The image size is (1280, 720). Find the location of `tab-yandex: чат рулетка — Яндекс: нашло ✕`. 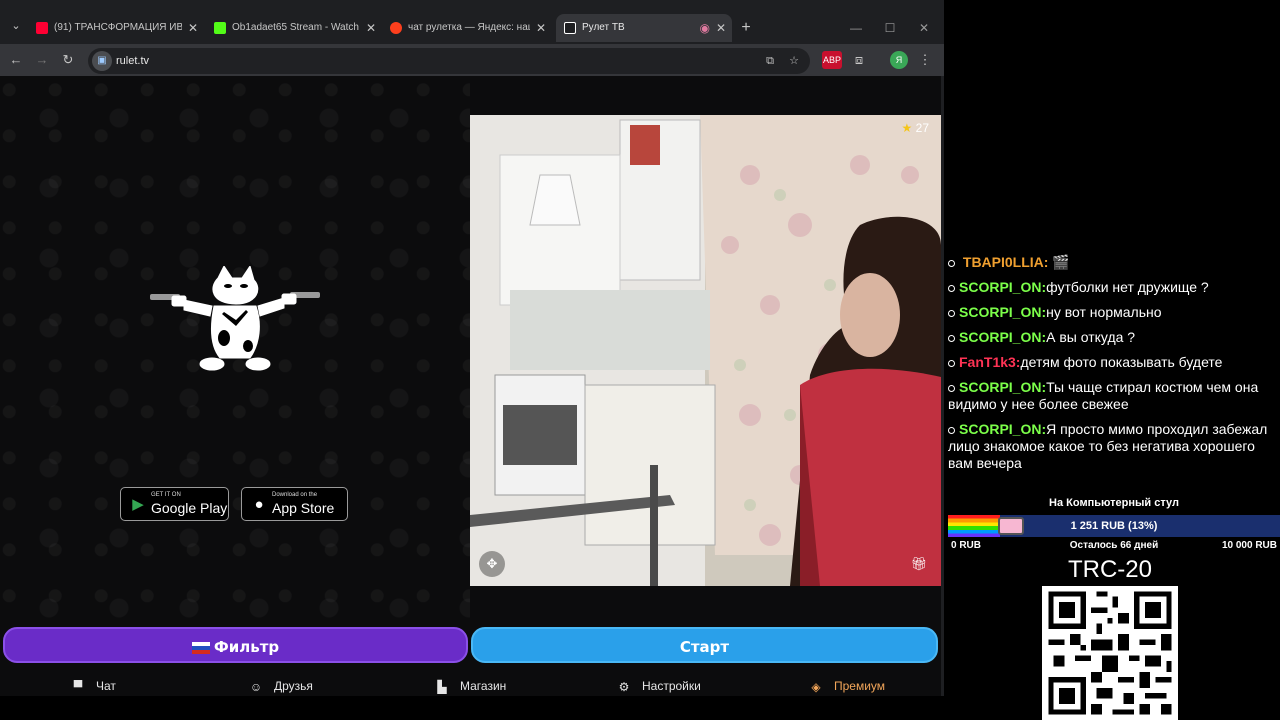

tab-yandex: чат рулетка — Яндекс: нашло ✕ is located at coordinates (467, 28).